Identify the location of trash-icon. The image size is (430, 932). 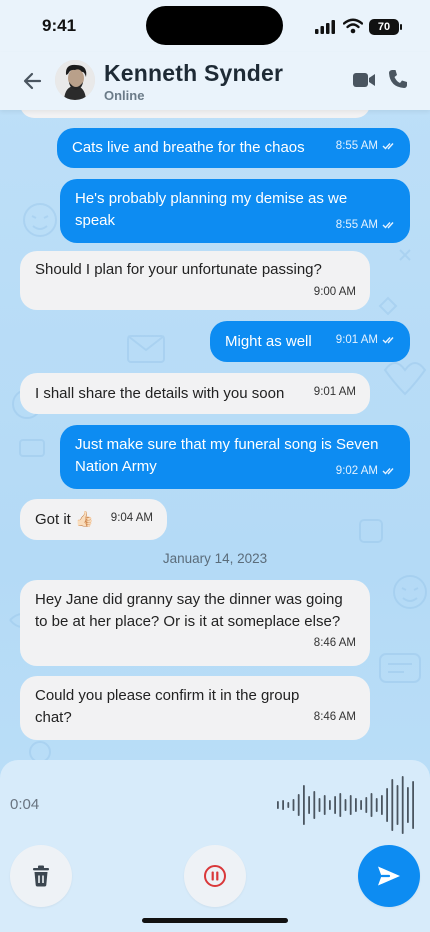
(41, 876).